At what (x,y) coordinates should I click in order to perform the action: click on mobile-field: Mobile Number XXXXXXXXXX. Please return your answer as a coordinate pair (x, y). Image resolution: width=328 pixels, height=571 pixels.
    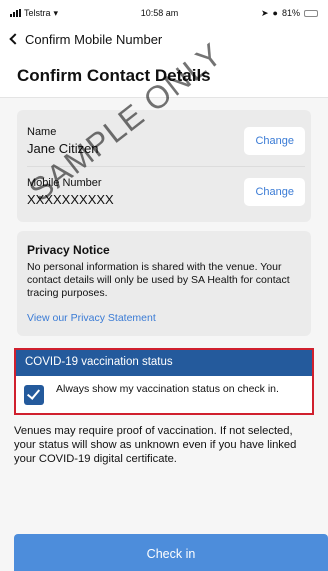
    Looking at the image, I should click on (70, 192).